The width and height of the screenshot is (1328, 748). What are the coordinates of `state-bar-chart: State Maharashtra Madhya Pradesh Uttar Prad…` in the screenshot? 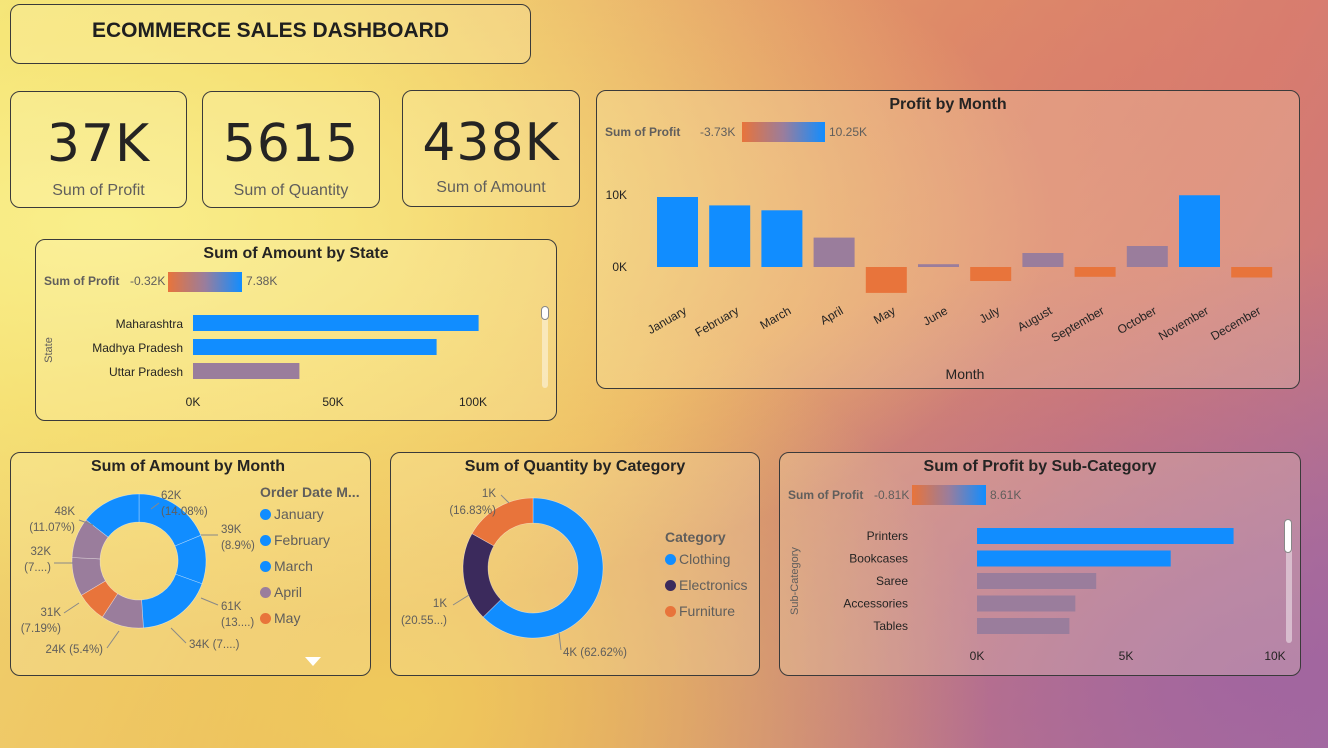 It's located at (265, 362).